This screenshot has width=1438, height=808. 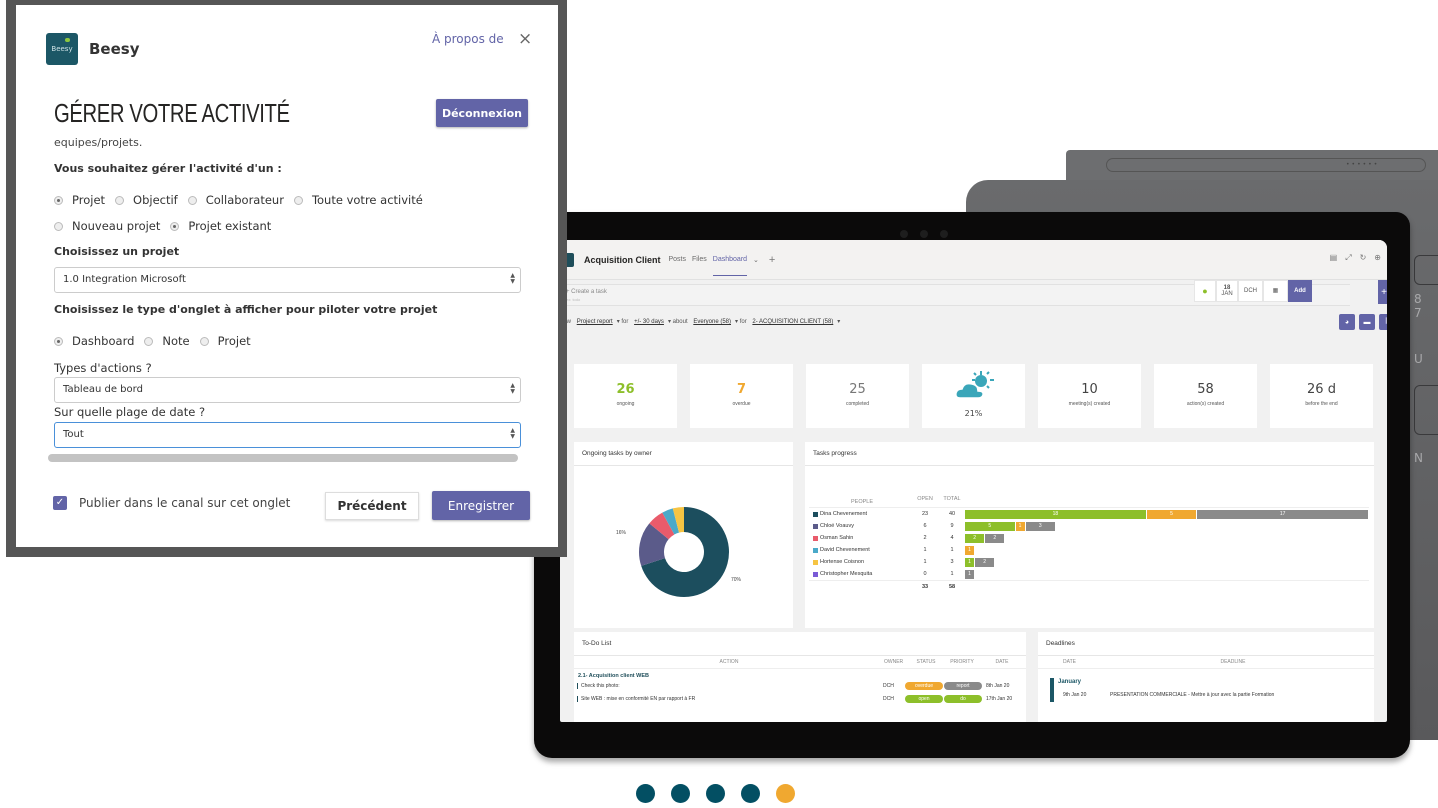 I want to click on plus-button: +, so click(x=1382, y=292).